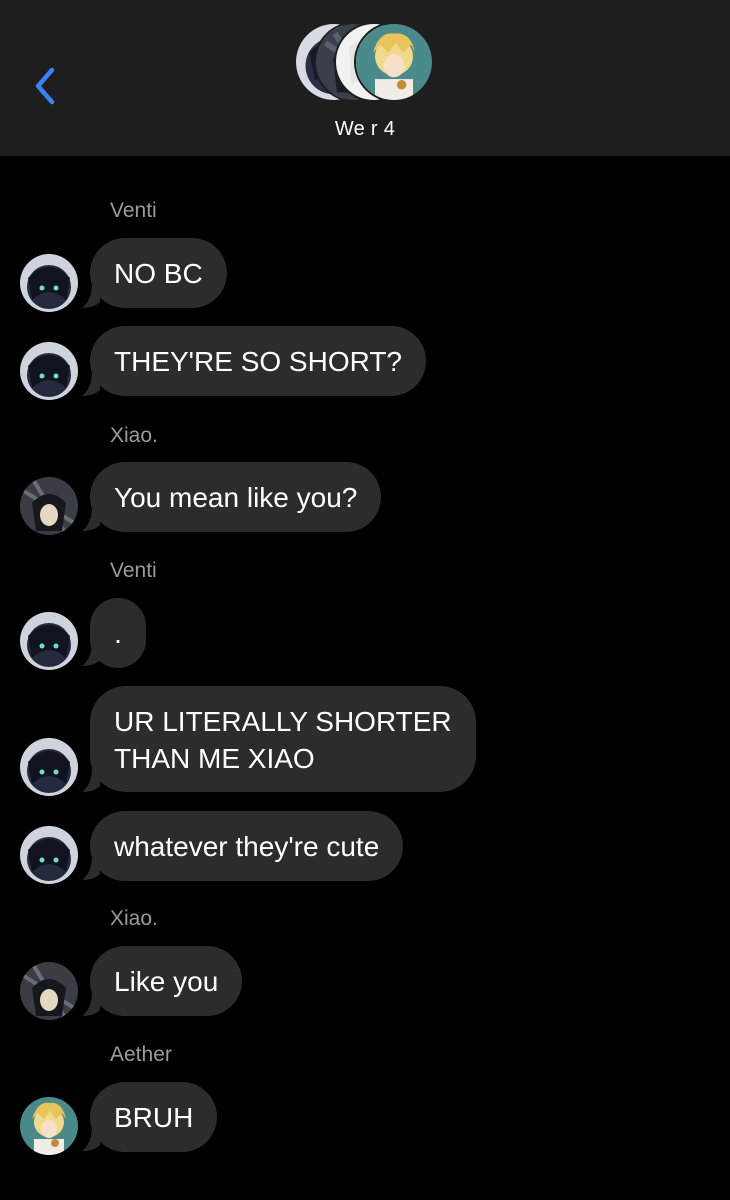 The width and height of the screenshot is (730, 1200). Describe the element at coordinates (394, 62) in the screenshot. I see `group-member-avatar` at that location.